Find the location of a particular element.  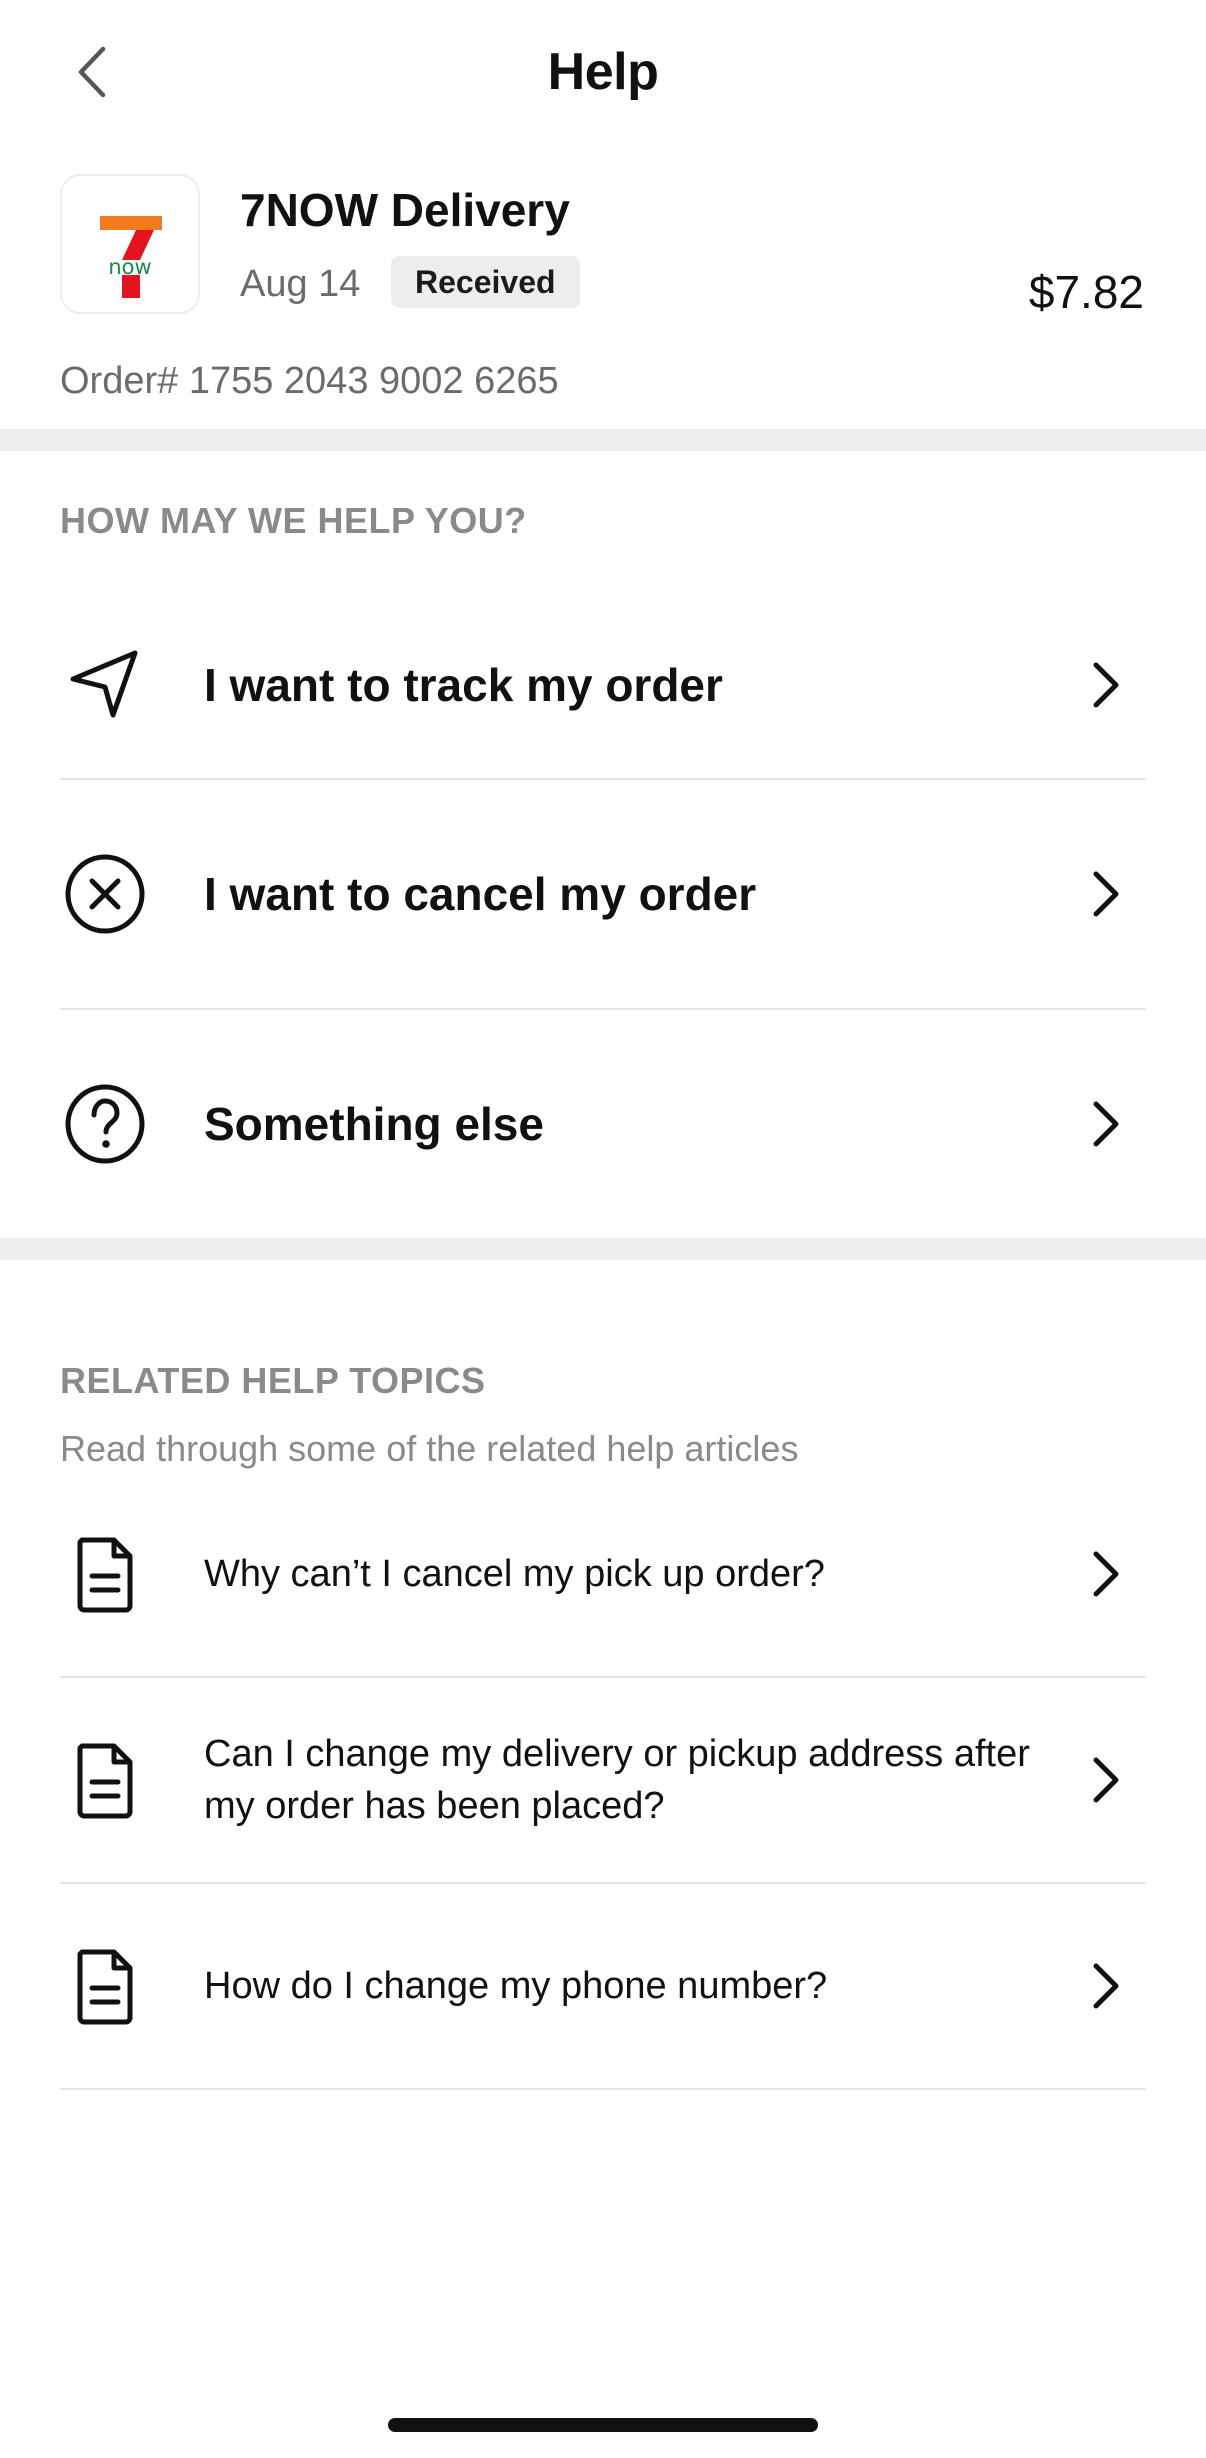

status-badge: Received is located at coordinates (485, 282).